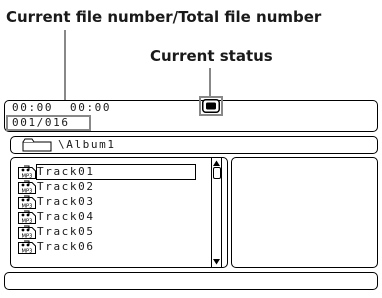  What do you see at coordinates (66, 231) in the screenshot?
I see `track-name: Track05` at bounding box center [66, 231].